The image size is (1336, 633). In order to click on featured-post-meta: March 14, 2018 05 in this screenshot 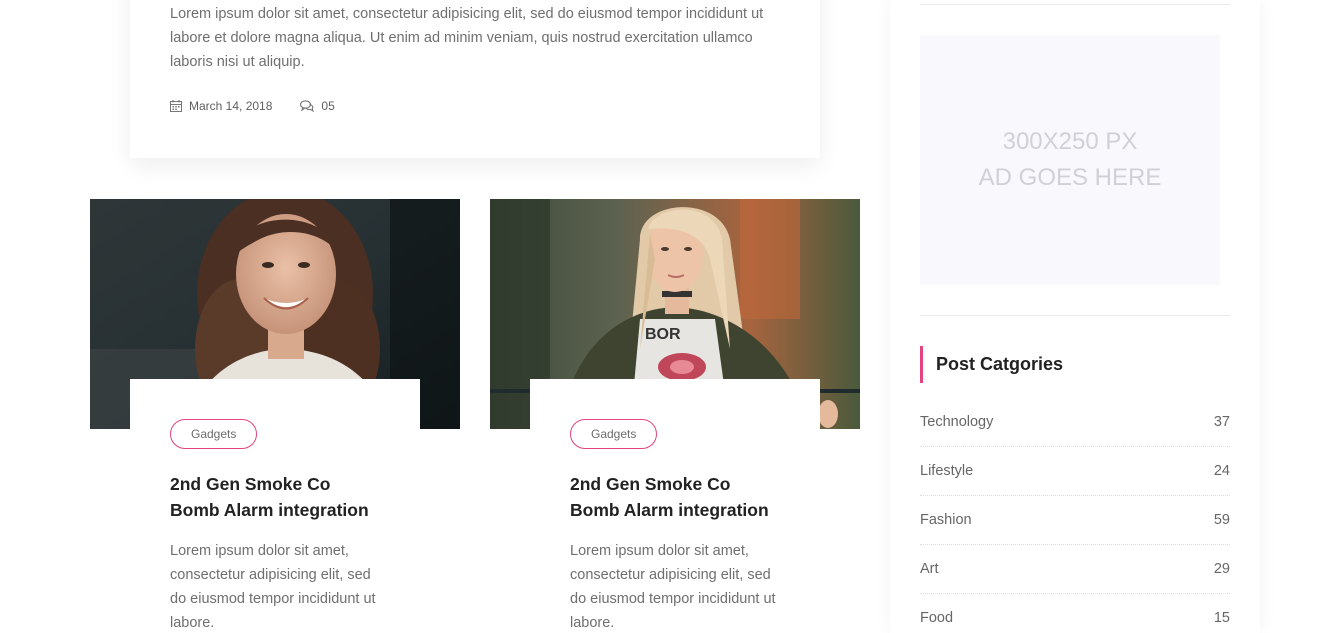, I will do `click(266, 106)`.